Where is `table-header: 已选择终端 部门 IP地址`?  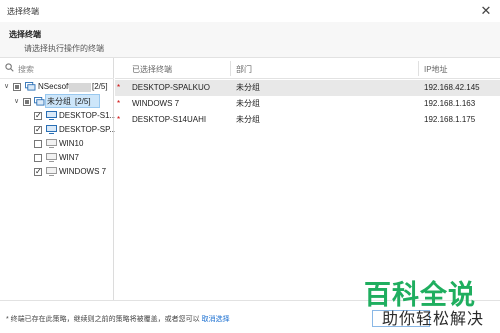 table-header: 已选择终端 部门 IP地址 is located at coordinates (307, 68).